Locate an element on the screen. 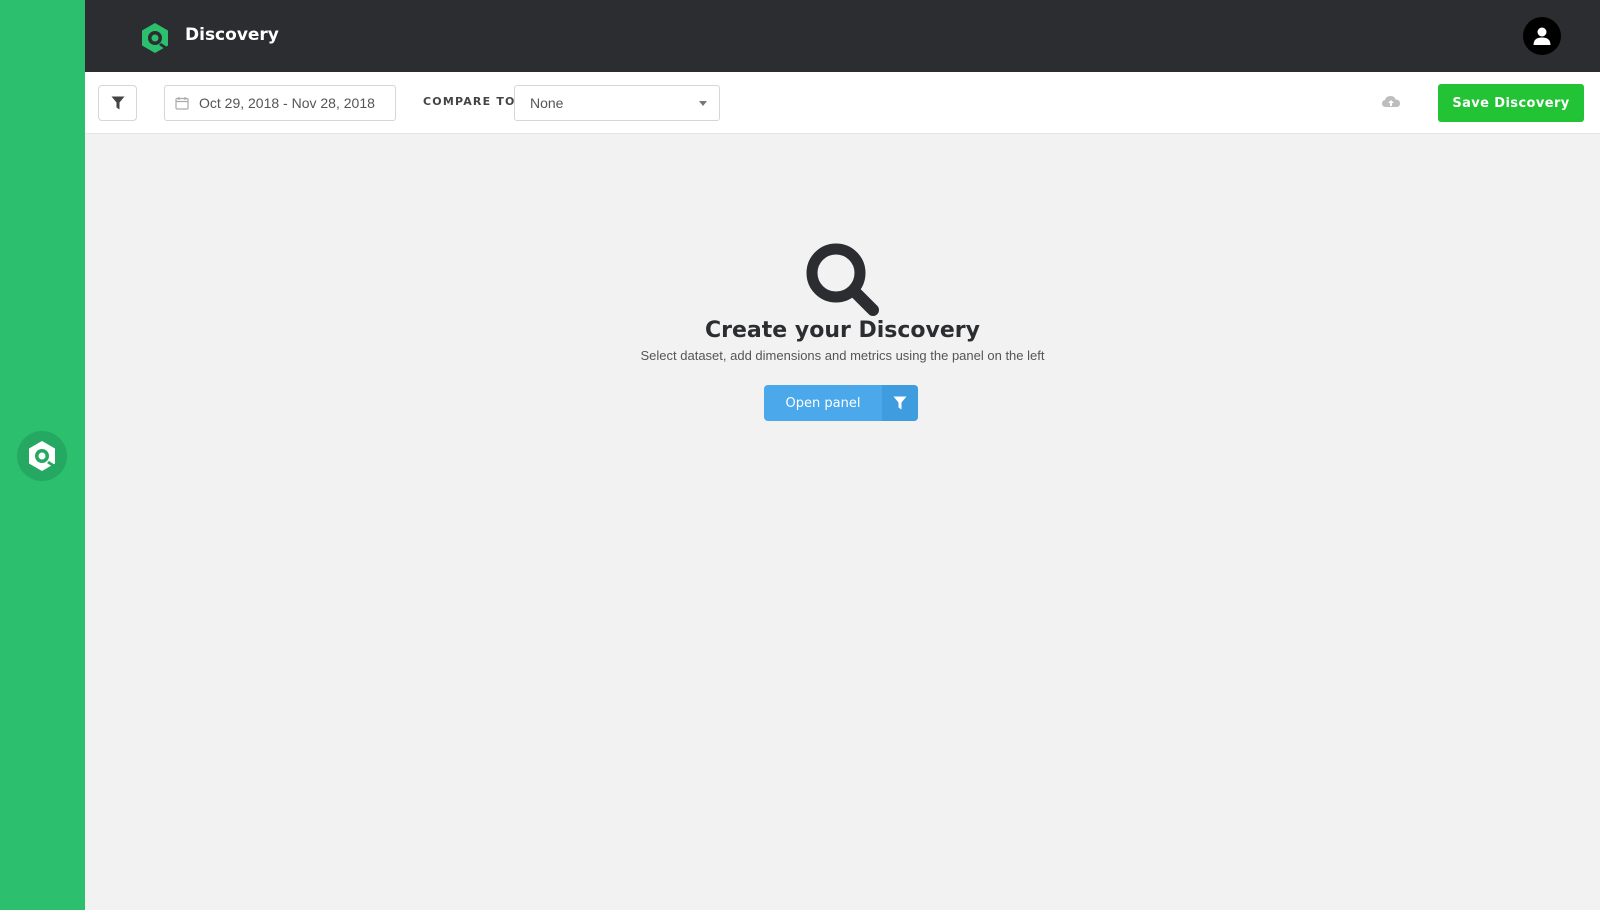 This screenshot has height=910, width=1600. left-rail is located at coordinates (42, 455).